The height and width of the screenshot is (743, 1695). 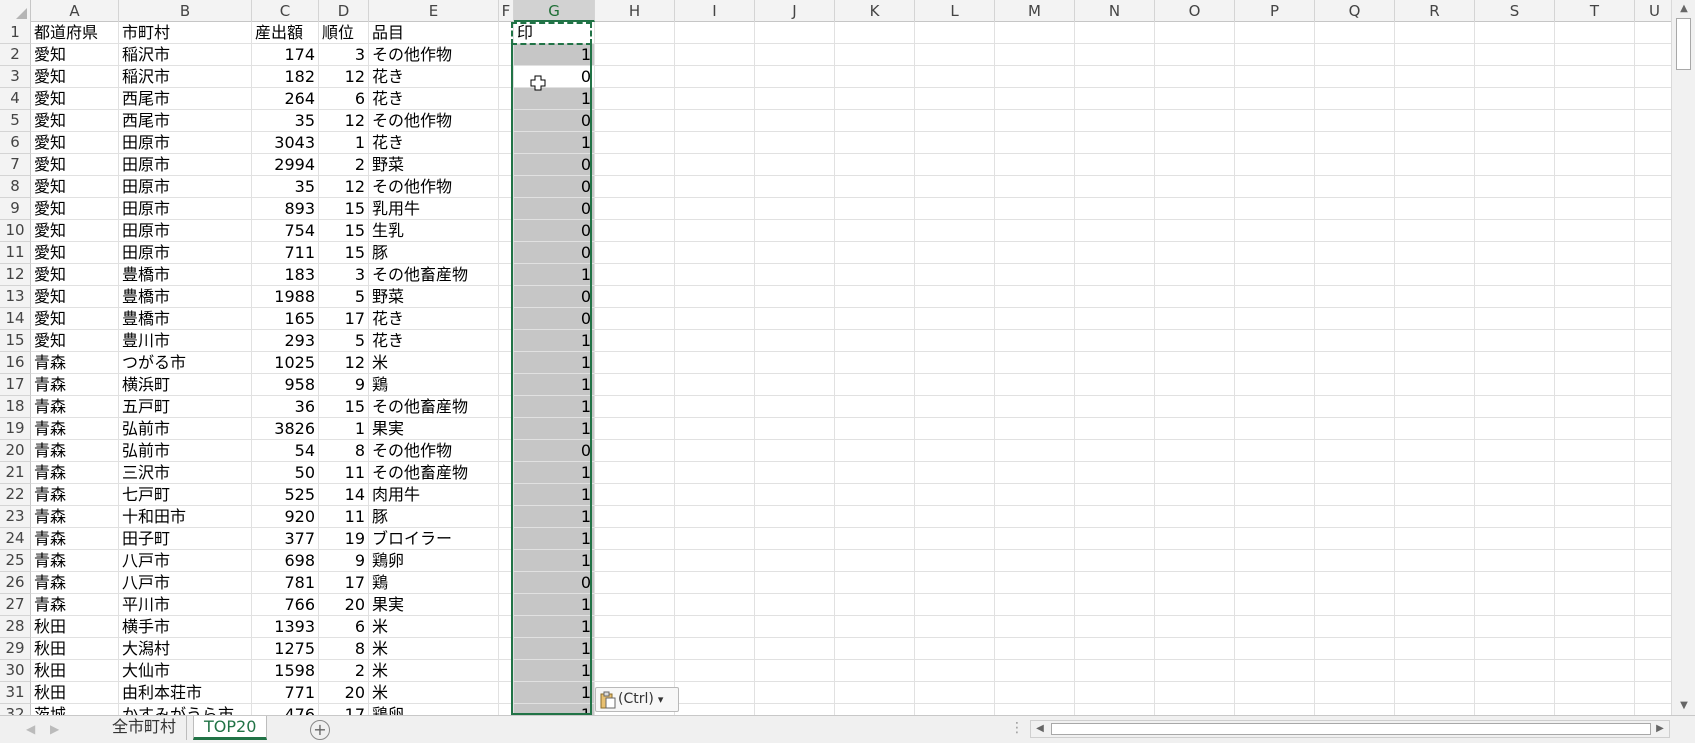 I want to click on cell-b: 豊橋市, so click(x=185, y=319).